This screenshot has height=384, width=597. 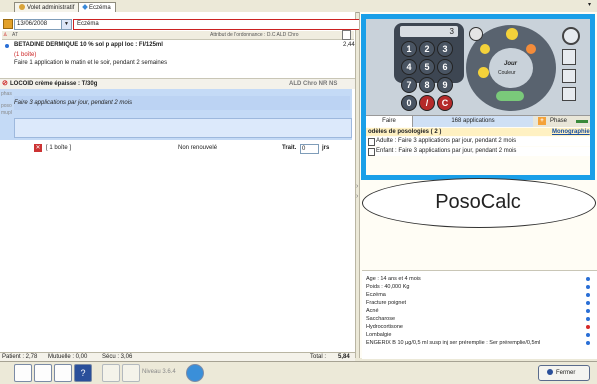 What do you see at coordinates (38, 24) in the screenshot?
I see `date-field: 13/06/2008` at bounding box center [38, 24].